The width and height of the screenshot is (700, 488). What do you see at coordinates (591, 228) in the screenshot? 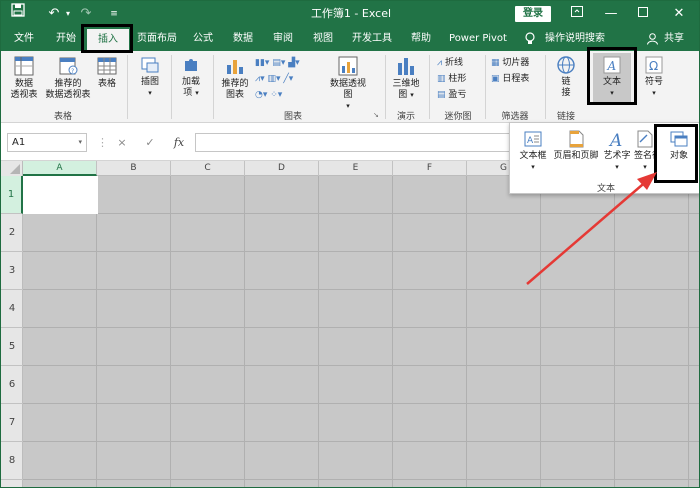
I see `annotation-arrow` at bounding box center [591, 228].